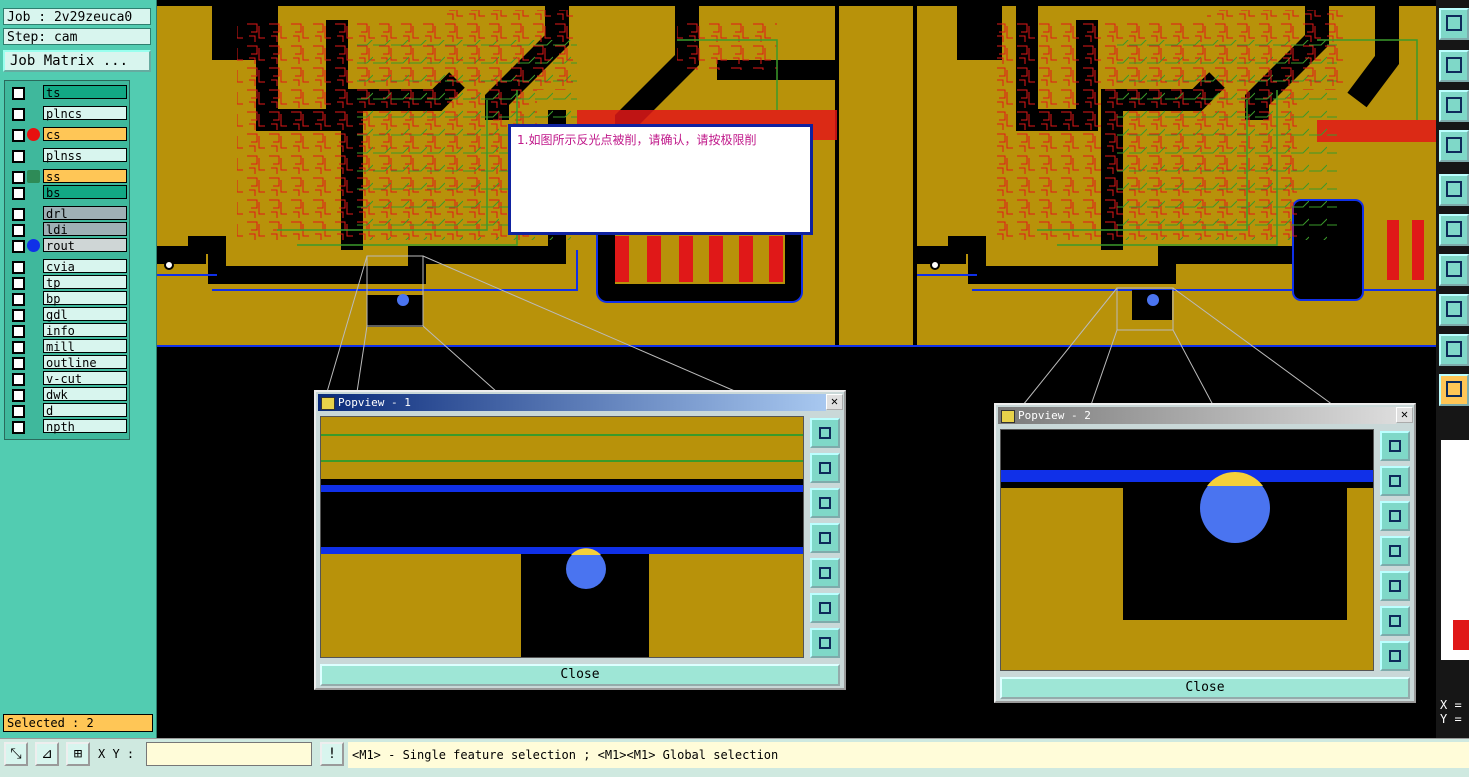 This screenshot has width=1469, height=777. What do you see at coordinates (580, 675) in the screenshot?
I see `popview-1-close-button: Close` at bounding box center [580, 675].